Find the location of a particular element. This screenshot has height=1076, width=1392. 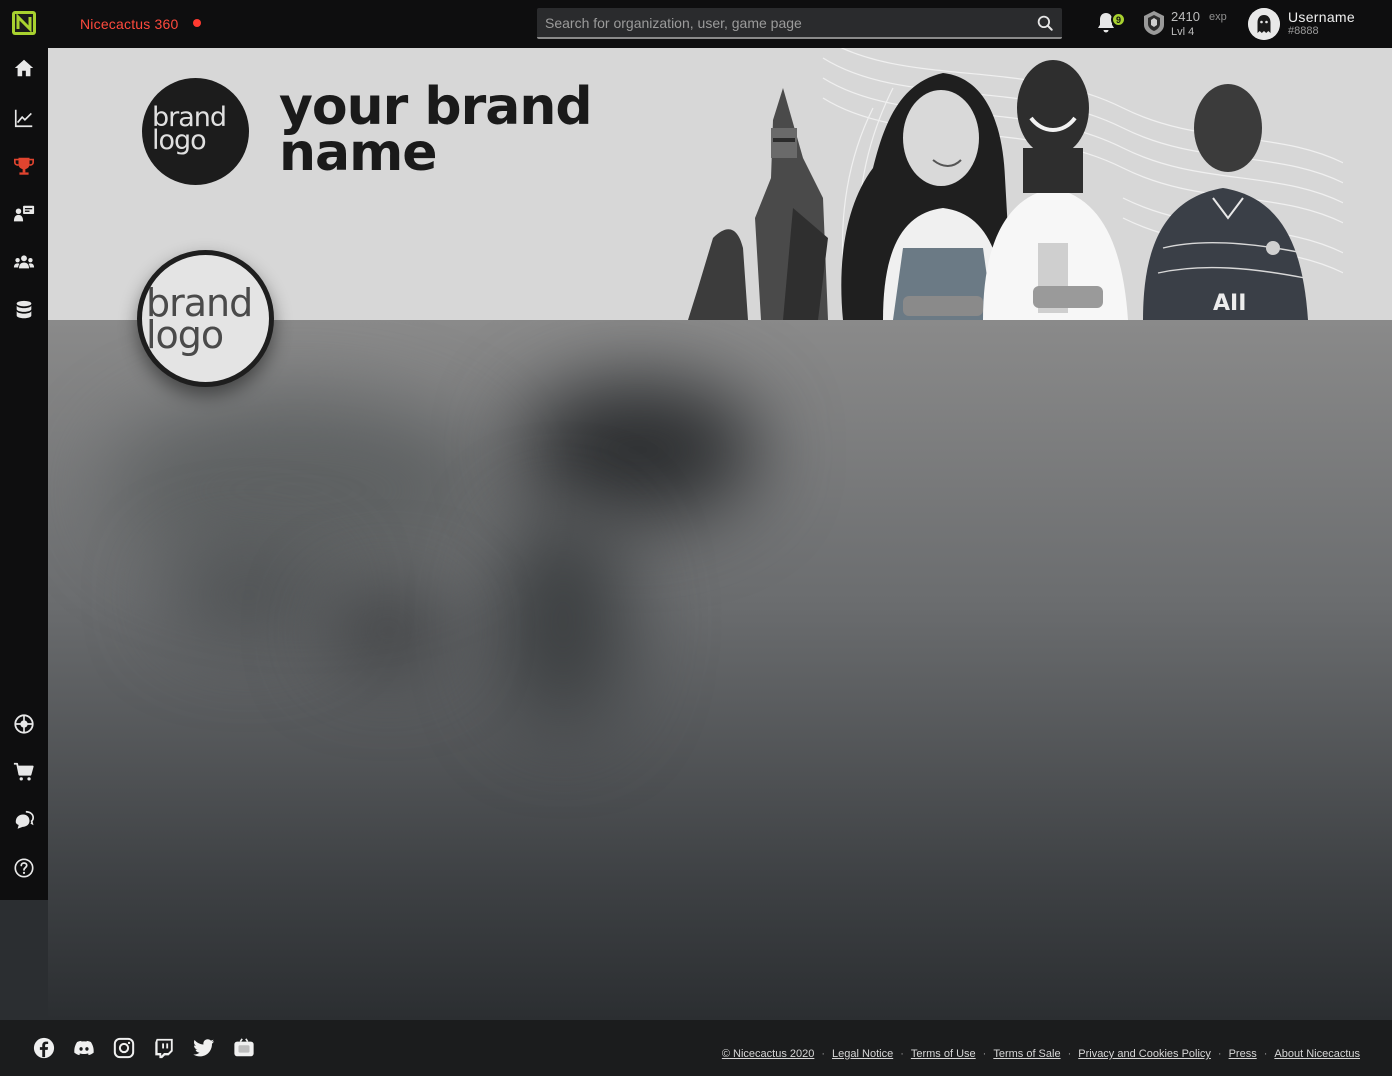

coaching-icon is located at coordinates (24, 213).